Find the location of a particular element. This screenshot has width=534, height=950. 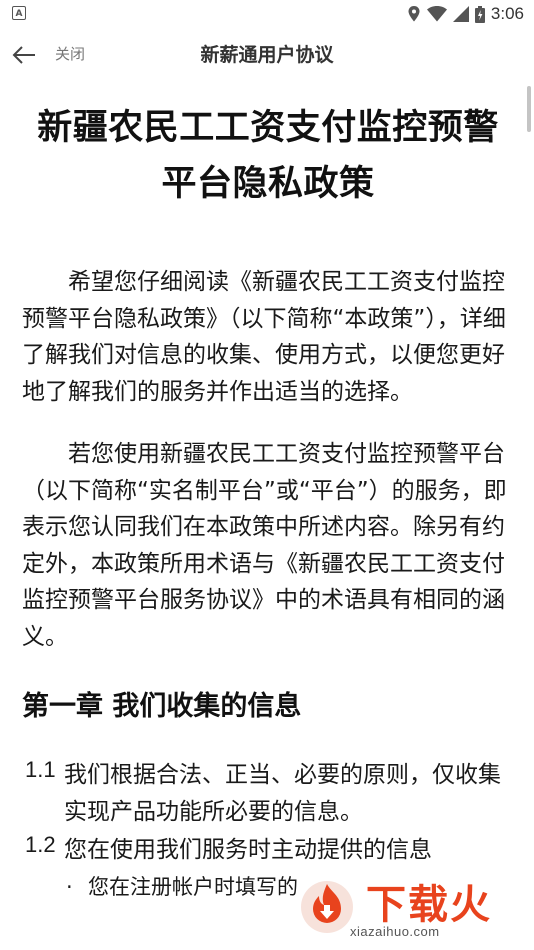

watermark-brand: 下载火 is located at coordinates (429, 905).